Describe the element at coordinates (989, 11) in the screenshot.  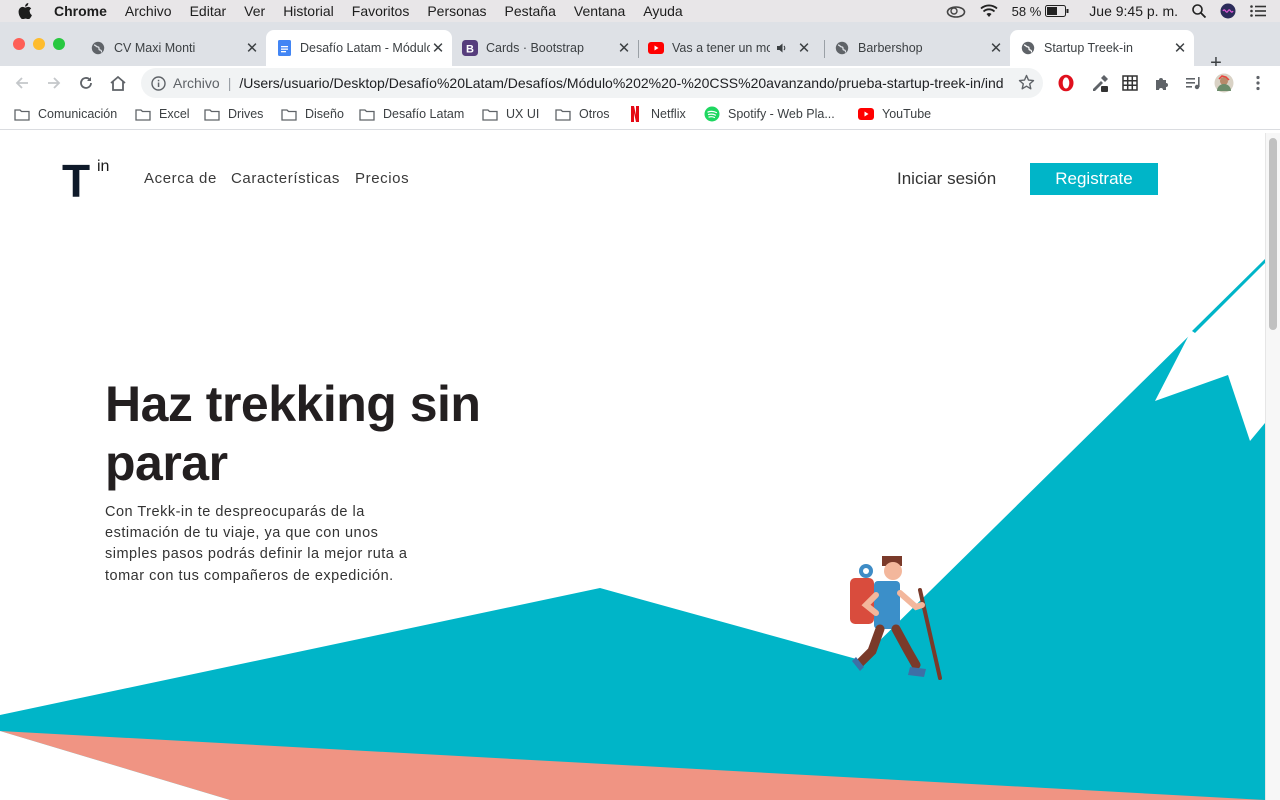
I see `wifi-icon` at that location.